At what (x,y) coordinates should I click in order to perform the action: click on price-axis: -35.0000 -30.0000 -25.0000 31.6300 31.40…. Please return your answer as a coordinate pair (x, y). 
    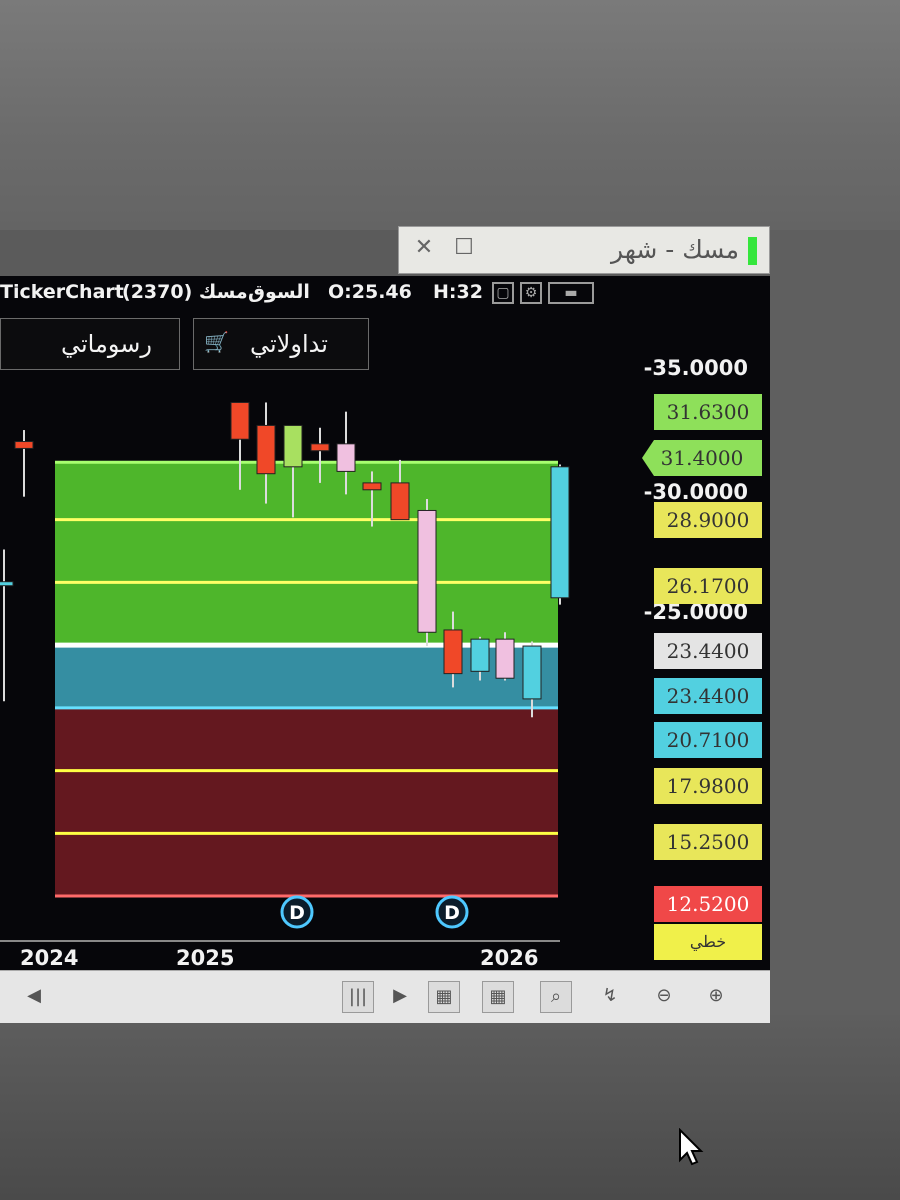
    Looking at the image, I should click on (700, 623).